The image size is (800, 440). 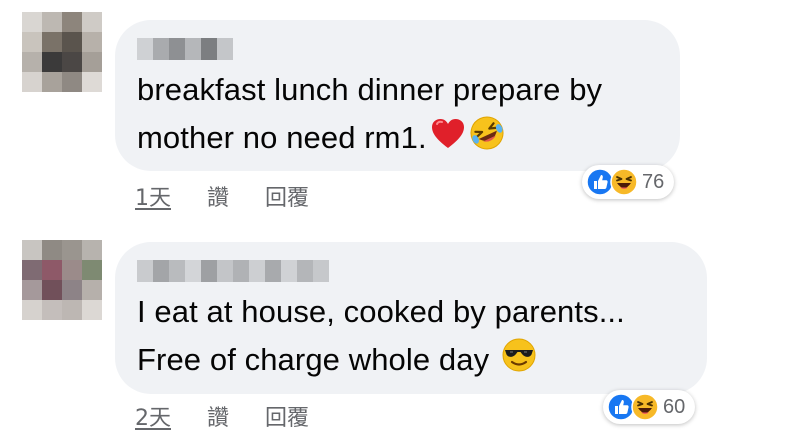 I want to click on timestamp-link: 1天, so click(x=153, y=196).